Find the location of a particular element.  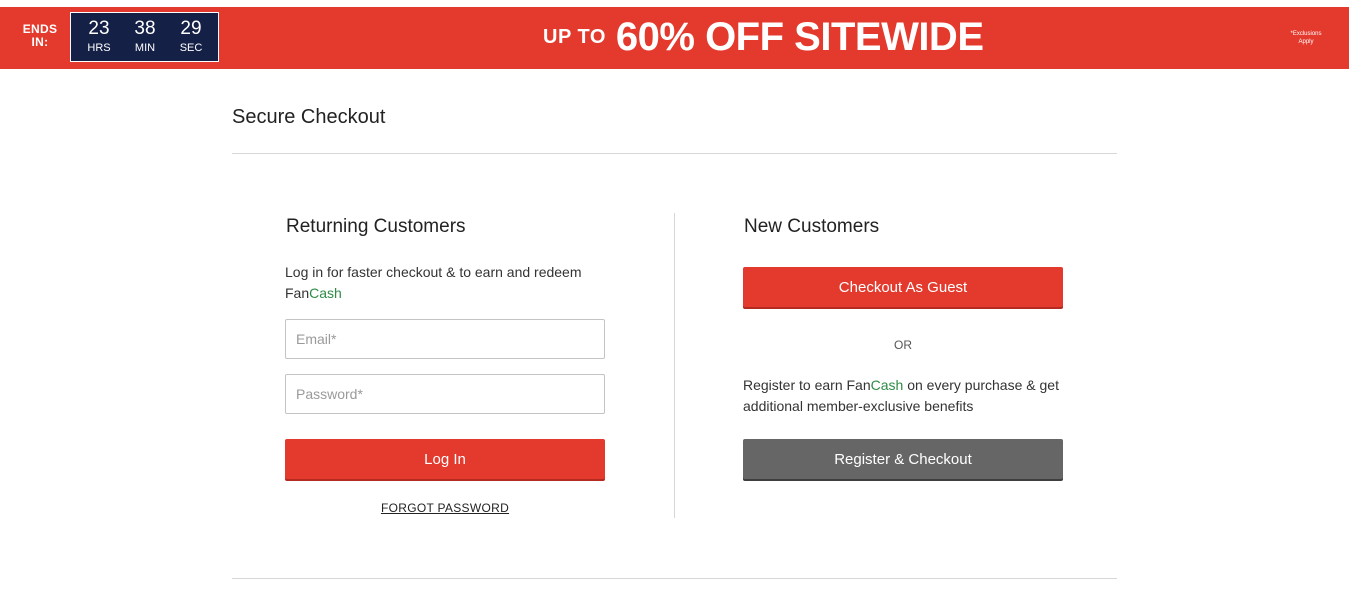

new-customers-heading: New Customers is located at coordinates (812, 226).